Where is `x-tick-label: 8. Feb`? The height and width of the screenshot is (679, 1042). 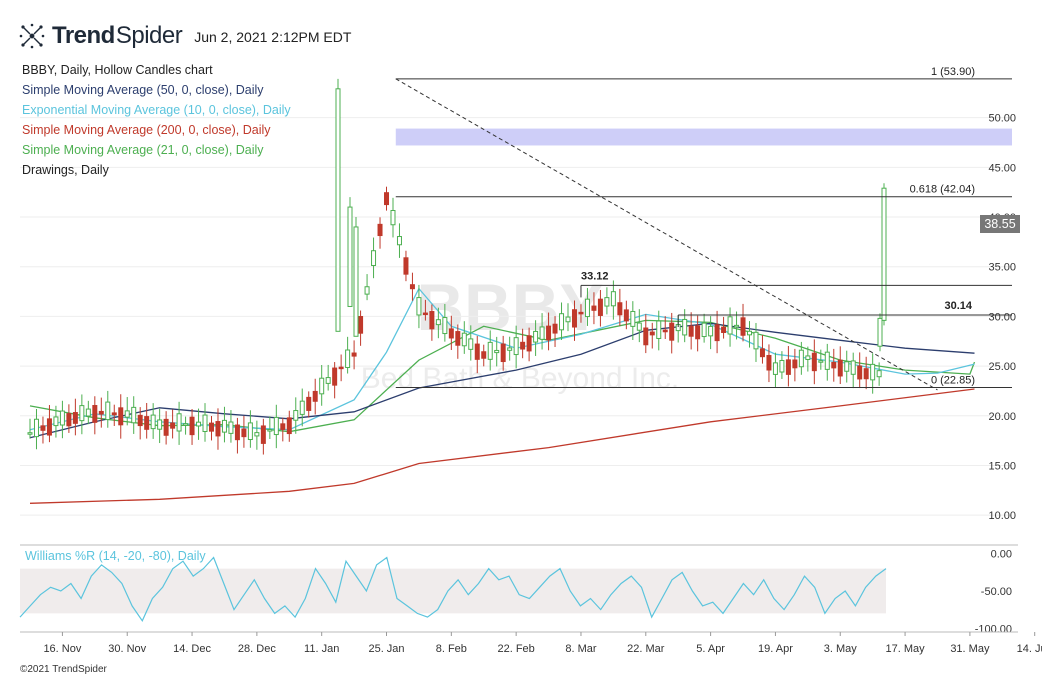
x-tick-label: 8. Feb is located at coordinates (451, 649).